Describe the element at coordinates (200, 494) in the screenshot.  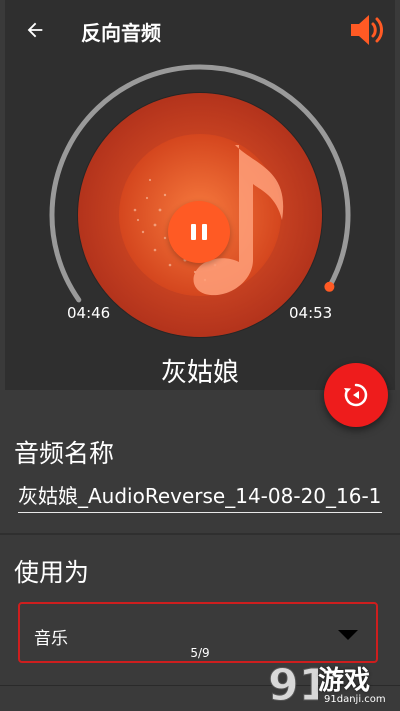
I see `audio-name-input` at that location.